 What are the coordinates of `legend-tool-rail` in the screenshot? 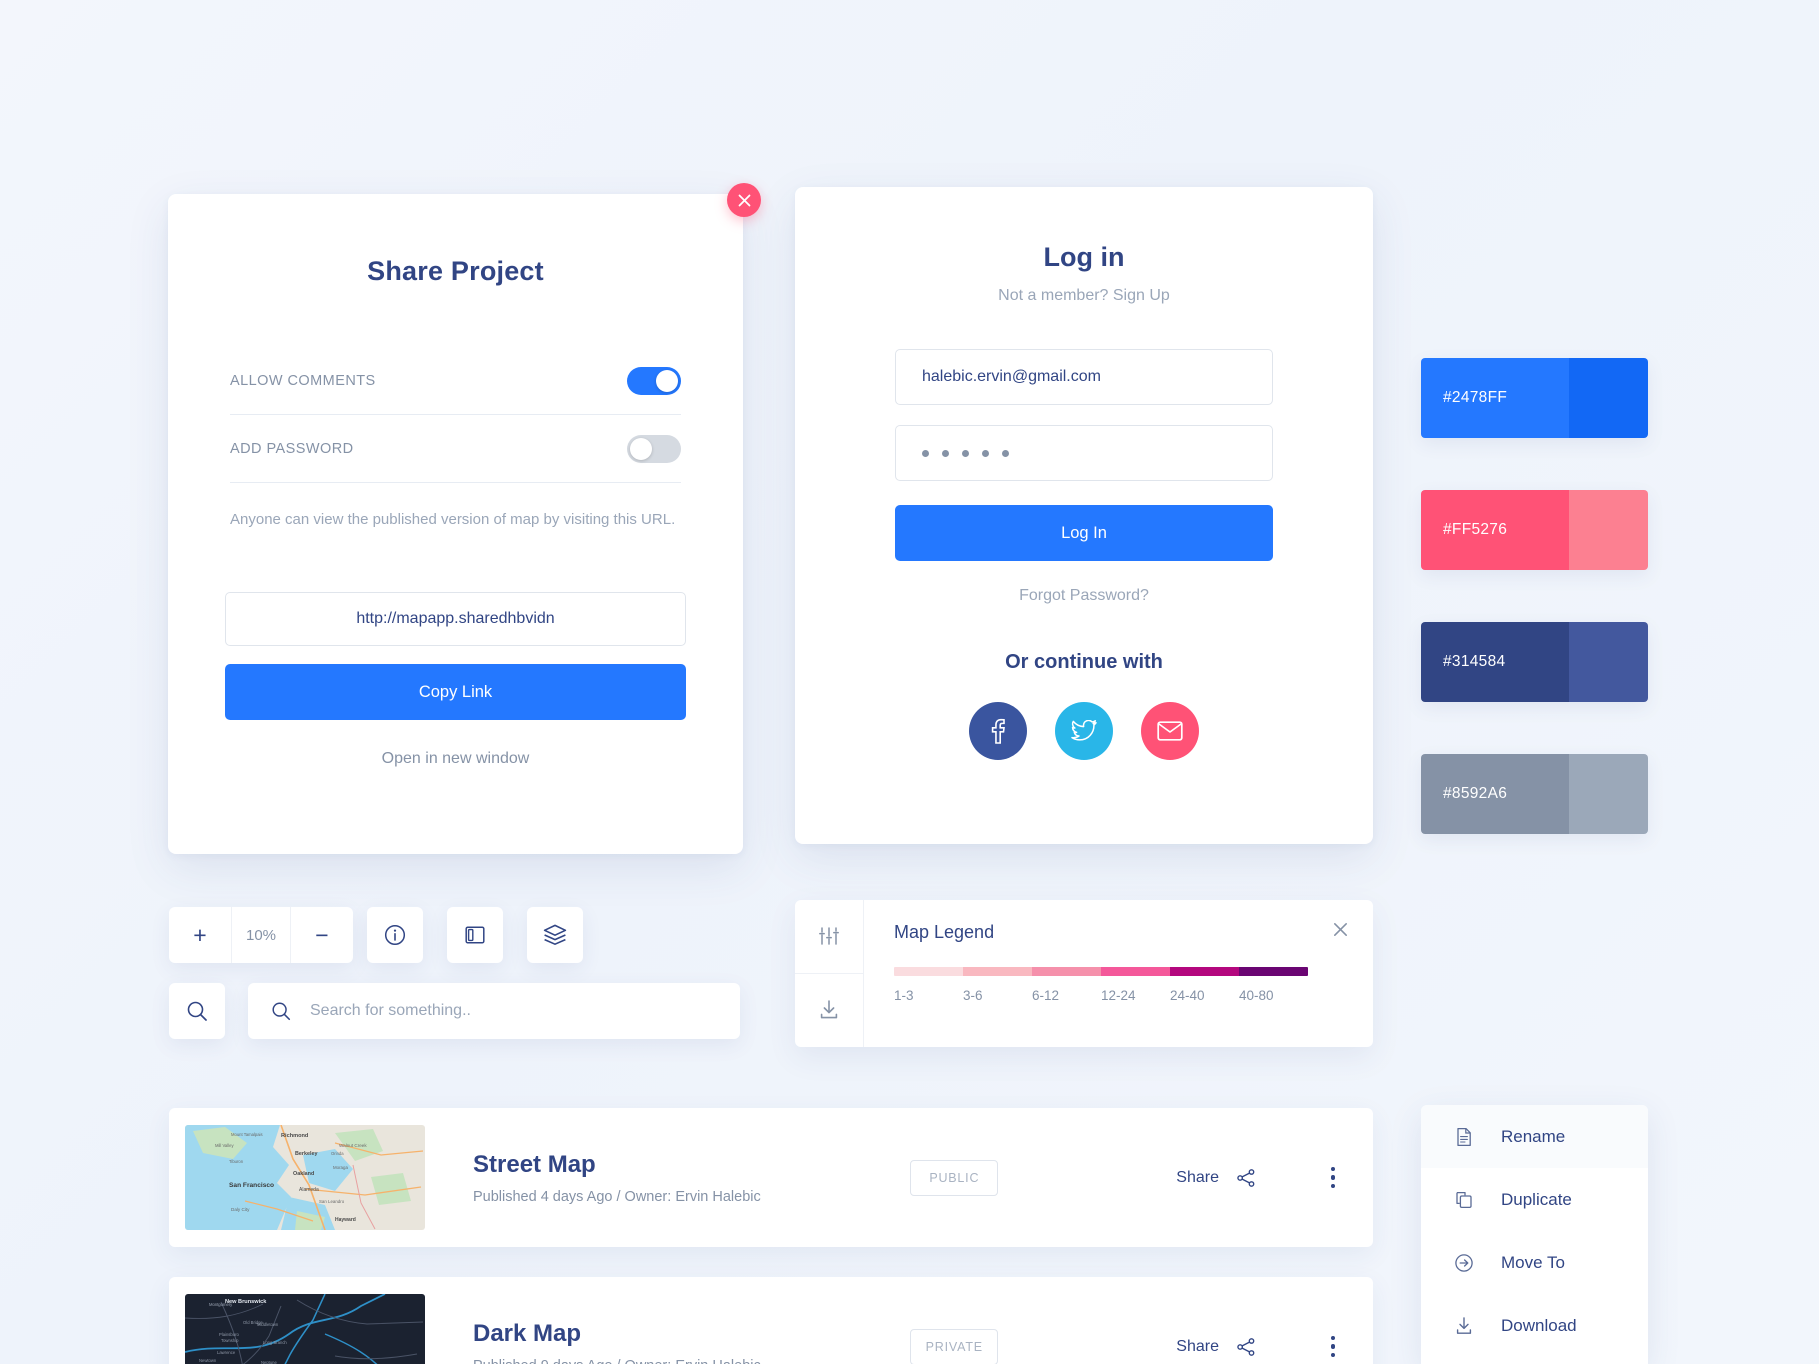 It's located at (829, 973).